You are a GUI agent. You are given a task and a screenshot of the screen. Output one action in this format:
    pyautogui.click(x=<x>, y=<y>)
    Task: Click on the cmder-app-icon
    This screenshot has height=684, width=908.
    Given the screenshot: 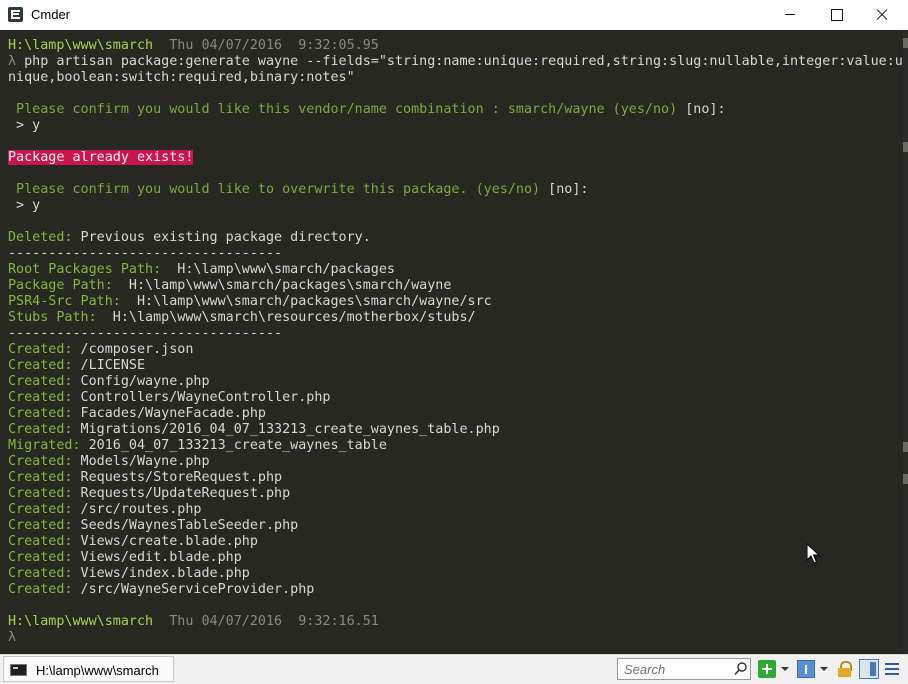 What is the action you would take?
    pyautogui.click(x=15, y=14)
    